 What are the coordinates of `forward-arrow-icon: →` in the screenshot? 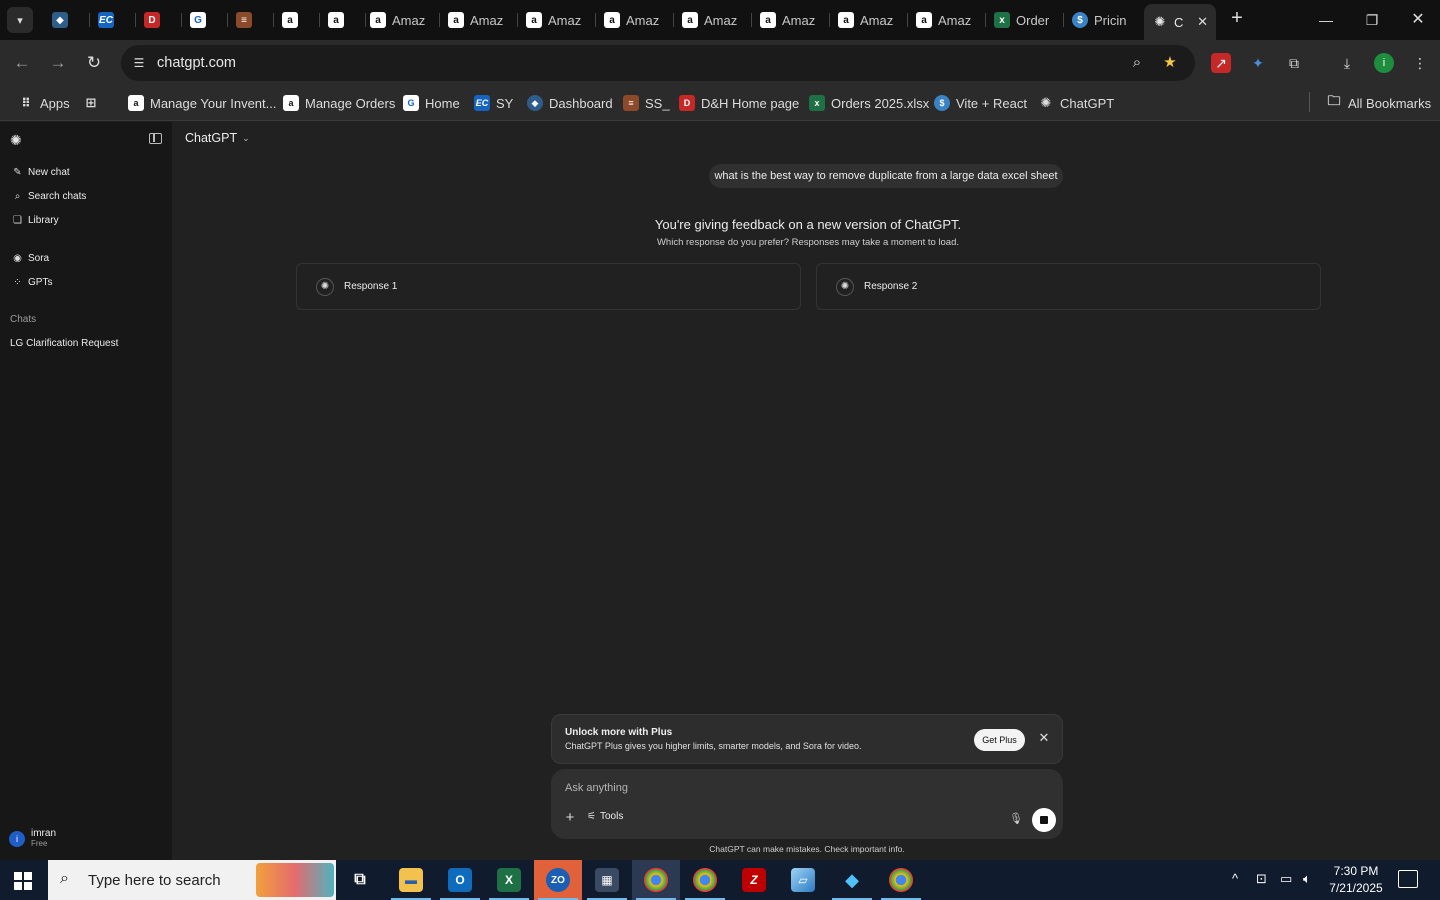 It's located at (58, 63).